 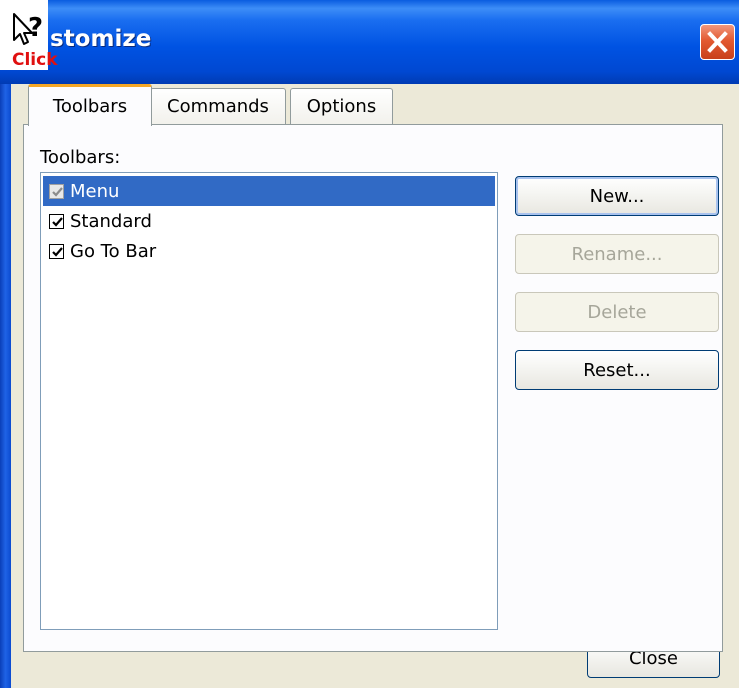 I want to click on title-bar: stomize, so click(x=369, y=42).